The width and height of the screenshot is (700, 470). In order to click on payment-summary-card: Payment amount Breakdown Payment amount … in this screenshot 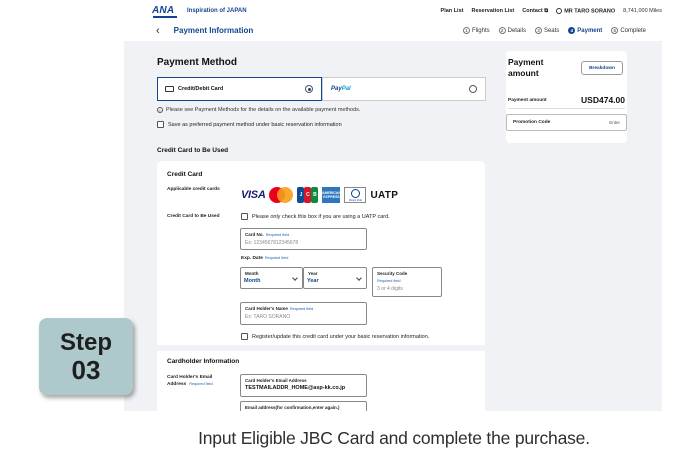, I will do `click(566, 97)`.